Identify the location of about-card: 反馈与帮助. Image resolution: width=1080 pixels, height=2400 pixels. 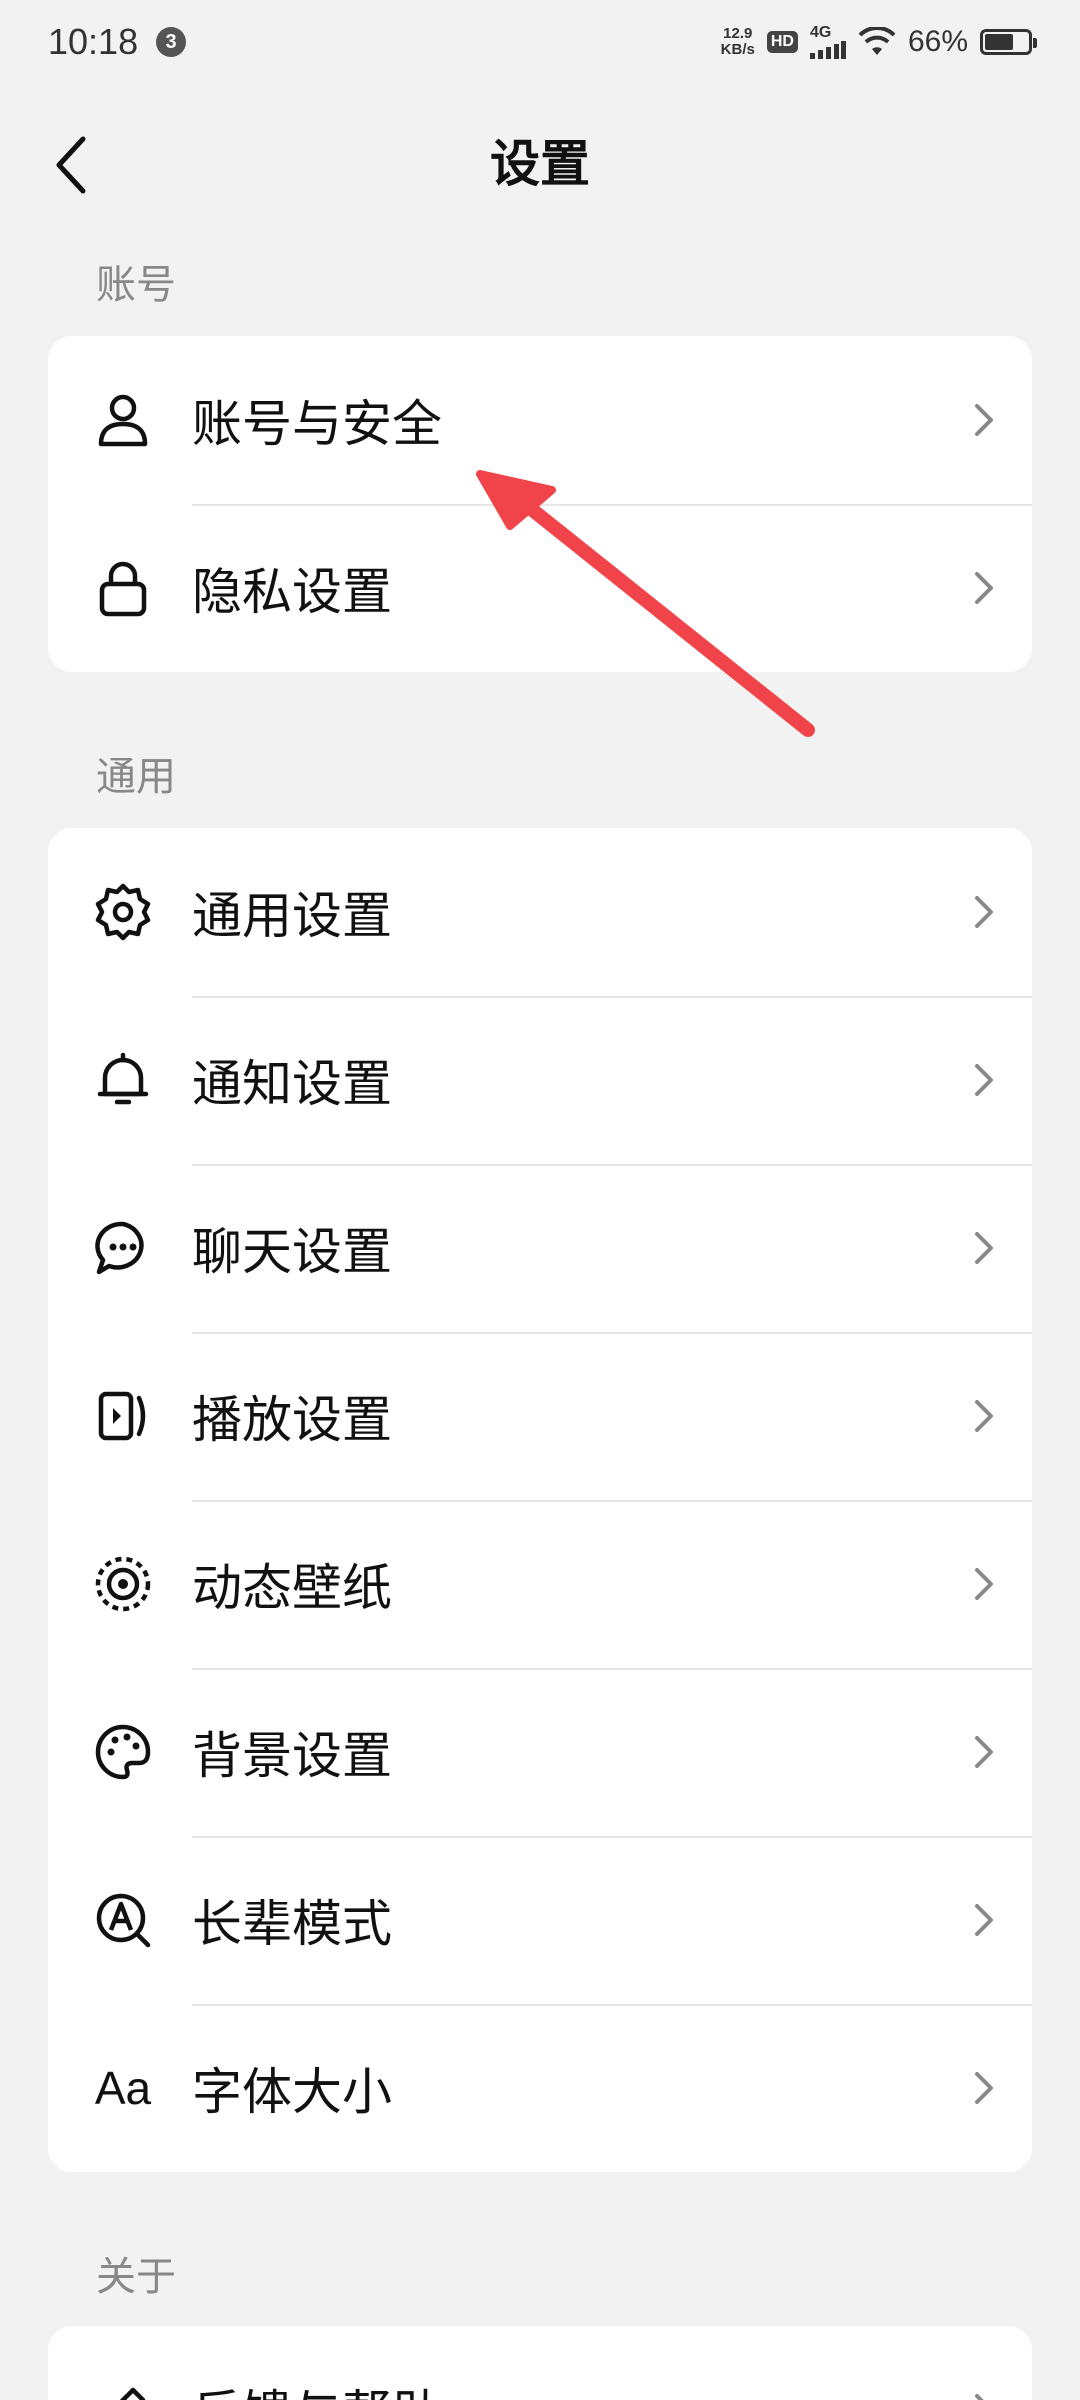
(540, 2363).